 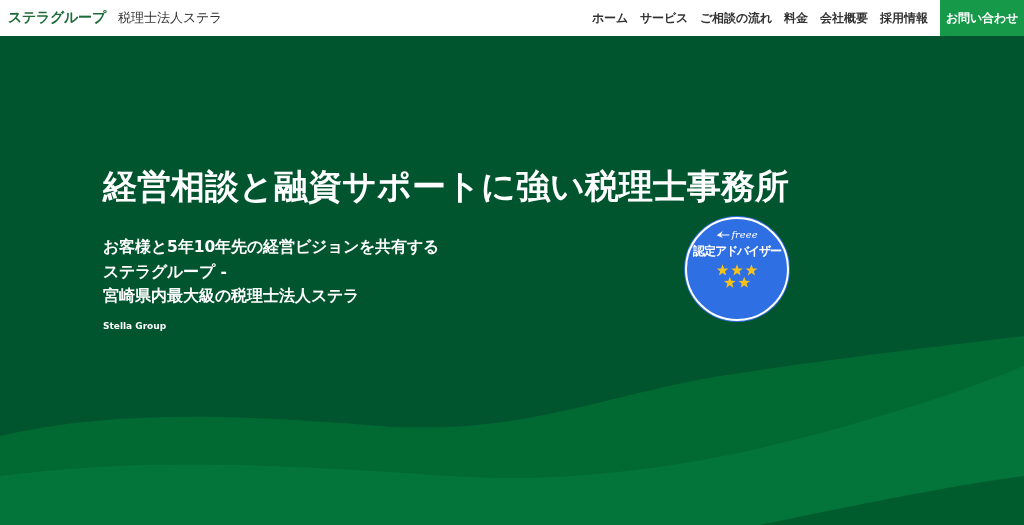 I want to click on company-name: 税理士法人ステラ, so click(x=170, y=18).